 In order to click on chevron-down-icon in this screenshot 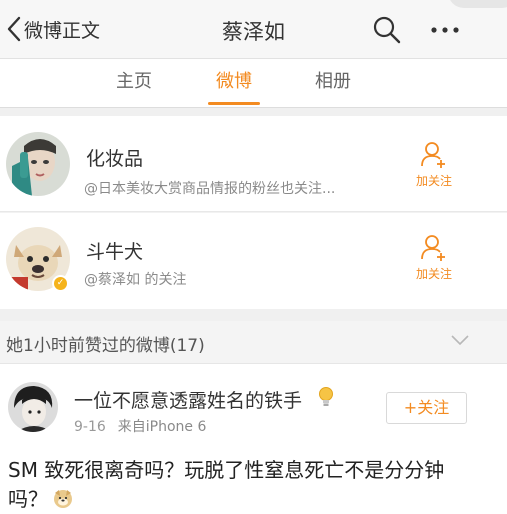, I will do `click(460, 340)`.